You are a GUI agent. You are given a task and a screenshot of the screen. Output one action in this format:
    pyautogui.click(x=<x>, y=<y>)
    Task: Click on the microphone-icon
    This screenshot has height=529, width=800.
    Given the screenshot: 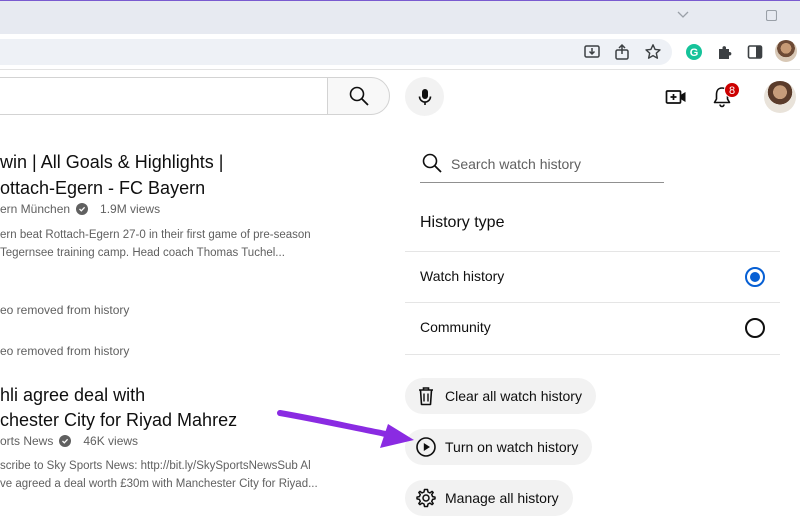 What is the action you would take?
    pyautogui.click(x=424, y=96)
    